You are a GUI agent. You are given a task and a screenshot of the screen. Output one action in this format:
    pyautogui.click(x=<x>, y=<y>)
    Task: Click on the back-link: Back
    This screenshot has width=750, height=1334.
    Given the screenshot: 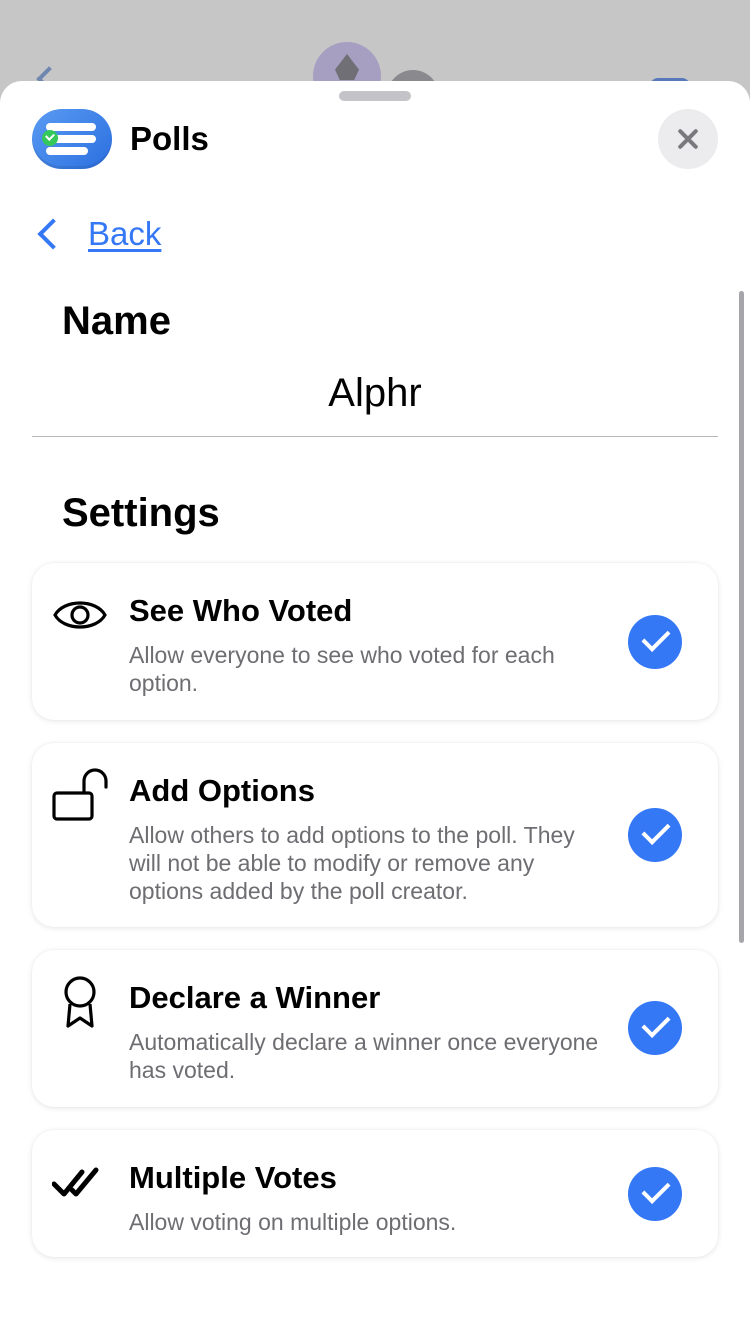 What is the action you would take?
    pyautogui.click(x=97, y=234)
    